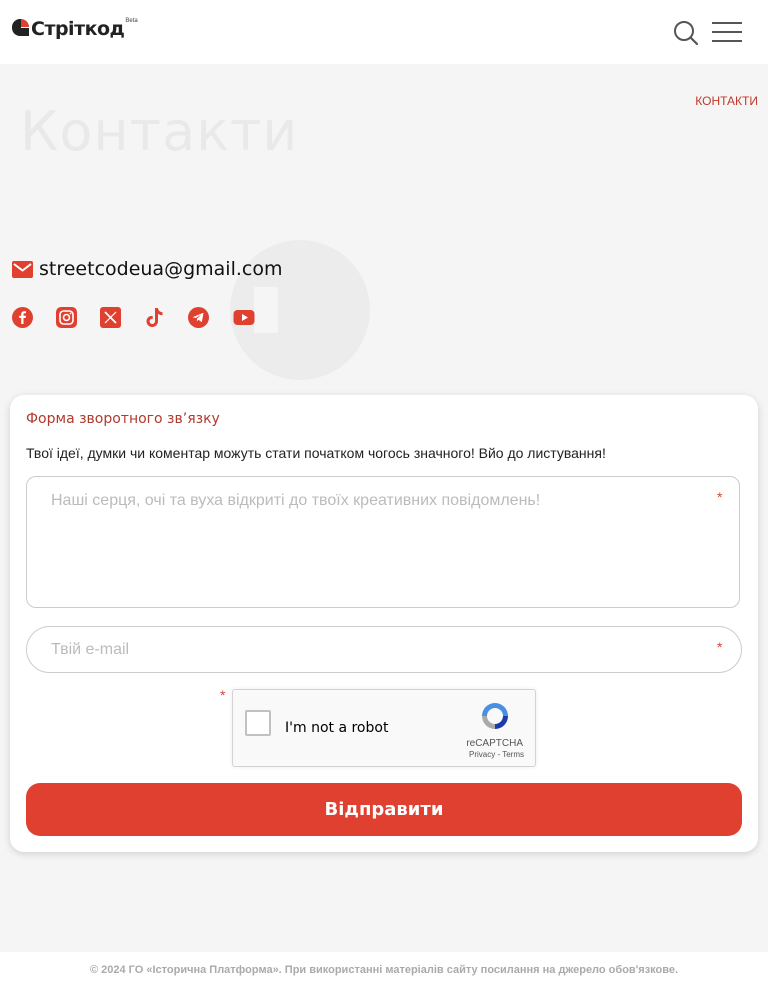  I want to click on recaptcha-logo-icon, so click(495, 716).